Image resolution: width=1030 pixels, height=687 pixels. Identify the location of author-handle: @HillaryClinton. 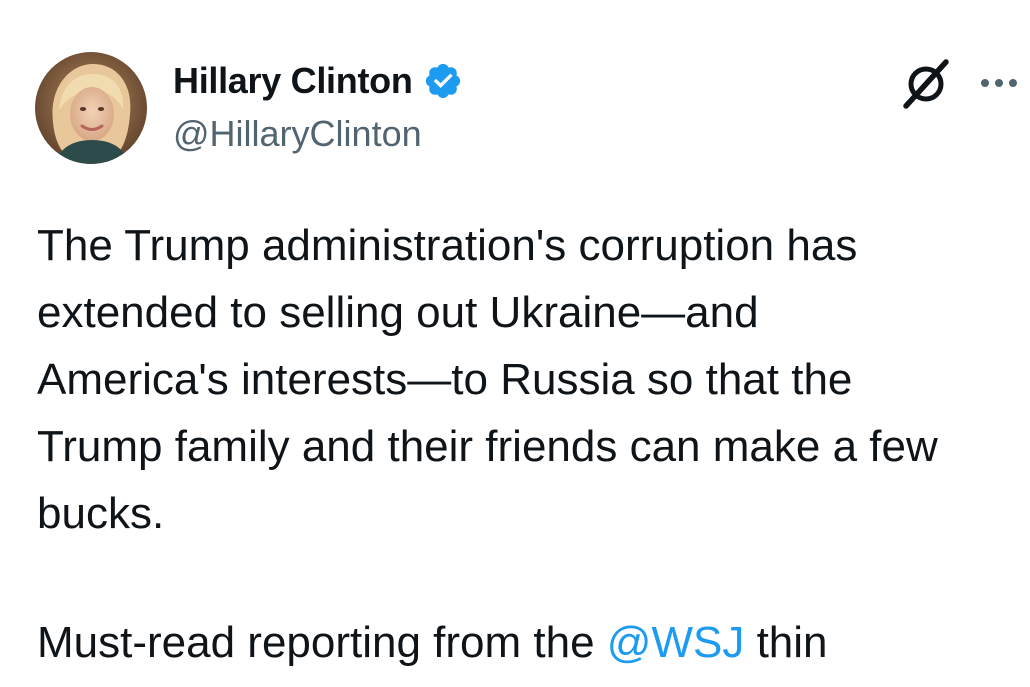
(297, 134).